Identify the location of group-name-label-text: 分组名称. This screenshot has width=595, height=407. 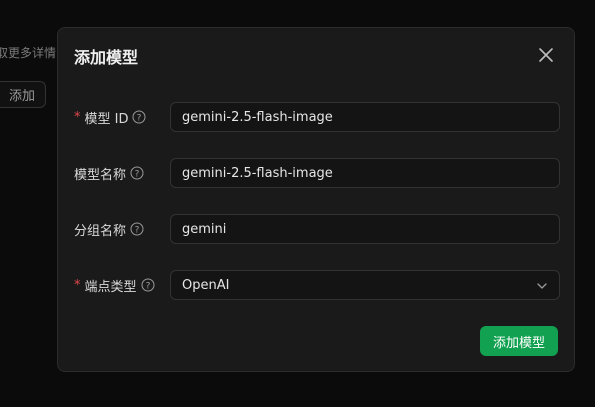
(100, 231).